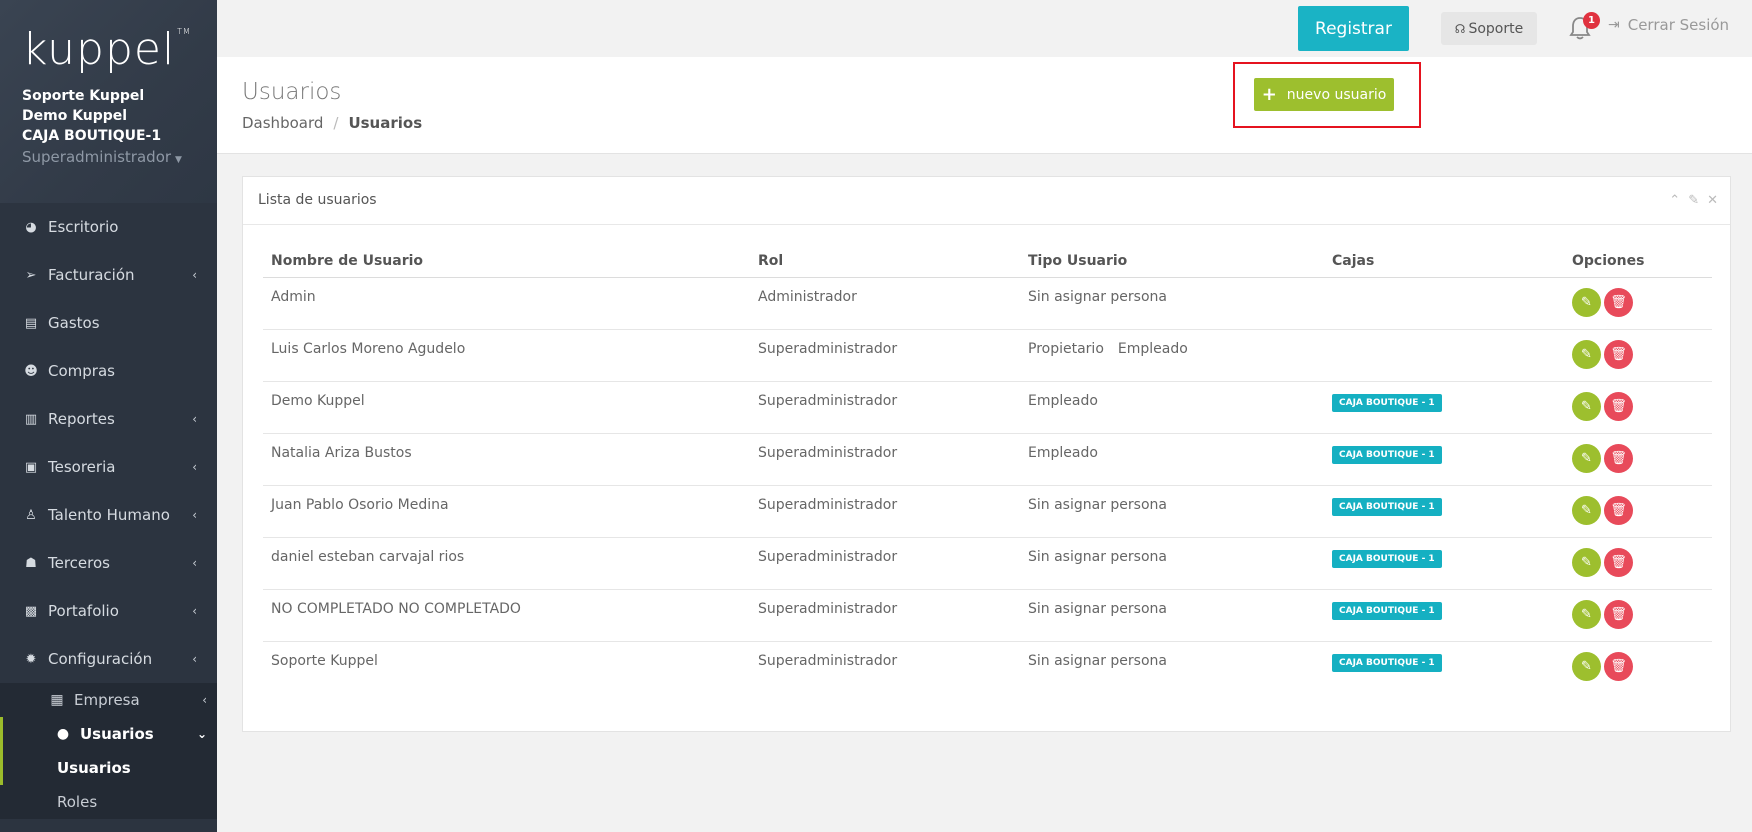 The height and width of the screenshot is (832, 1752). Describe the element at coordinates (106, 49) in the screenshot. I see `kuppel-logo: kuppel TM` at that location.